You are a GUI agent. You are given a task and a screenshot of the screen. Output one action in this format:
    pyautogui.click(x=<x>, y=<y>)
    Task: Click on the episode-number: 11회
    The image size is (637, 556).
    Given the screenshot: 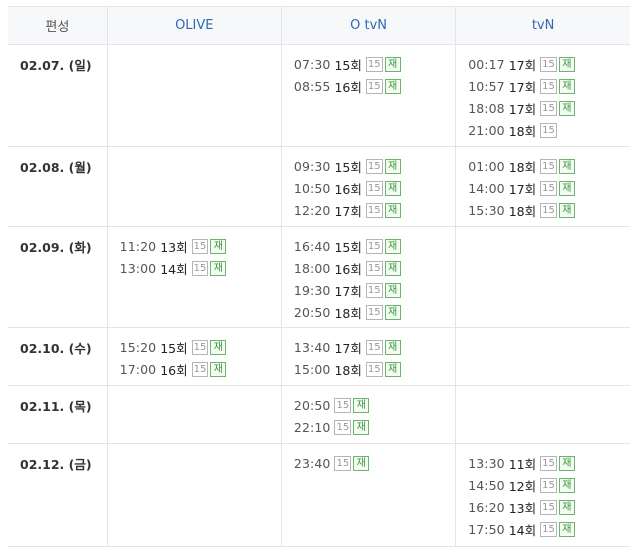 What is the action you would take?
    pyautogui.click(x=522, y=464)
    